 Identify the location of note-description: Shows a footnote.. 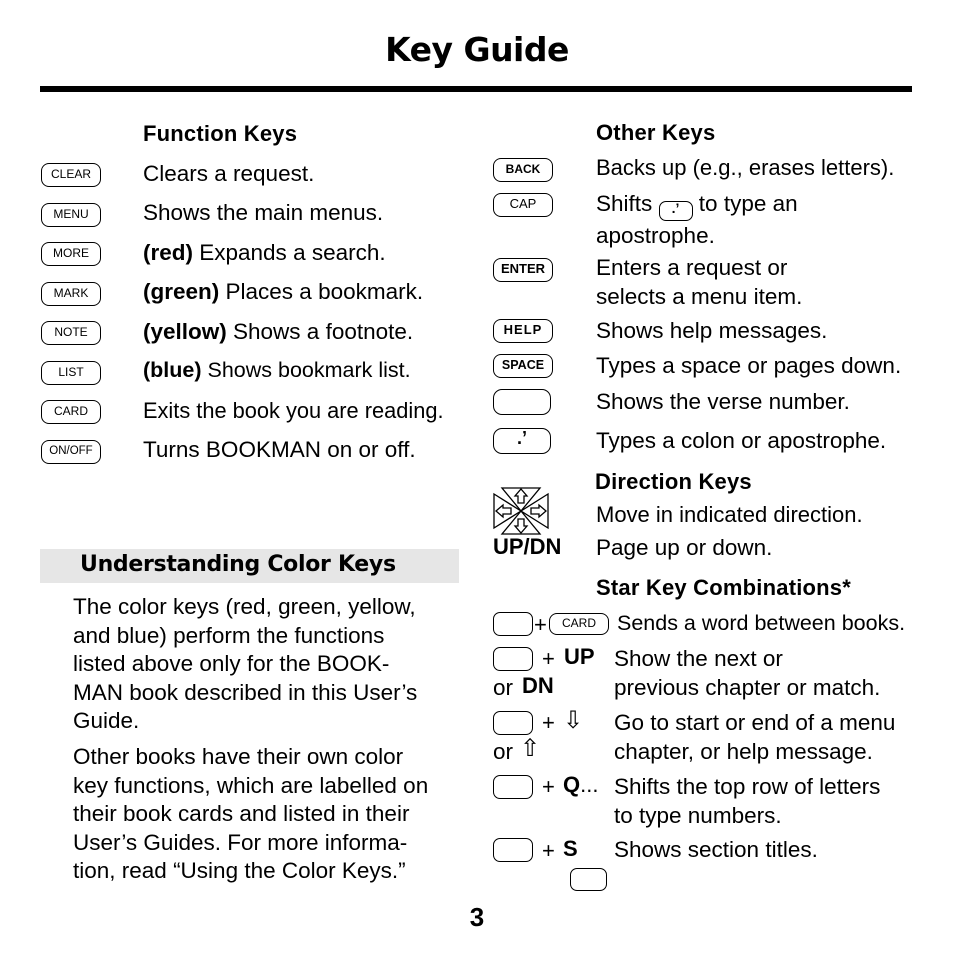
(320, 331).